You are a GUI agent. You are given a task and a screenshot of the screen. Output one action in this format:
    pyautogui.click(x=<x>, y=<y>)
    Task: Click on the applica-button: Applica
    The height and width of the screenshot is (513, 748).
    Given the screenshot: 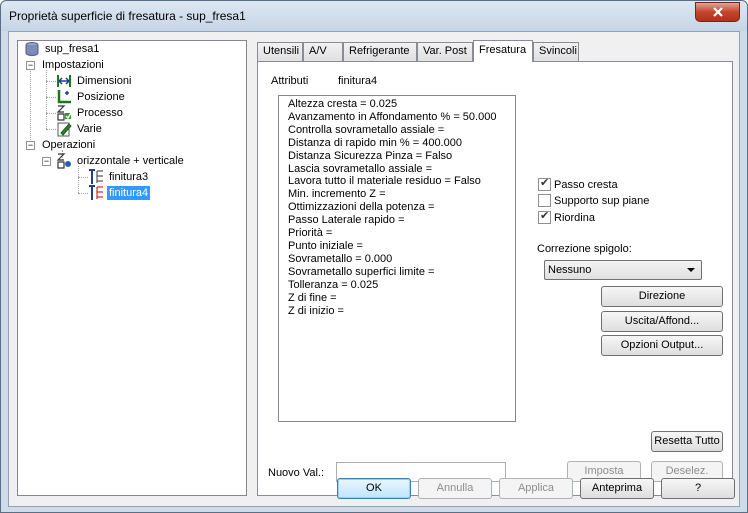 What is the action you would take?
    pyautogui.click(x=536, y=488)
    